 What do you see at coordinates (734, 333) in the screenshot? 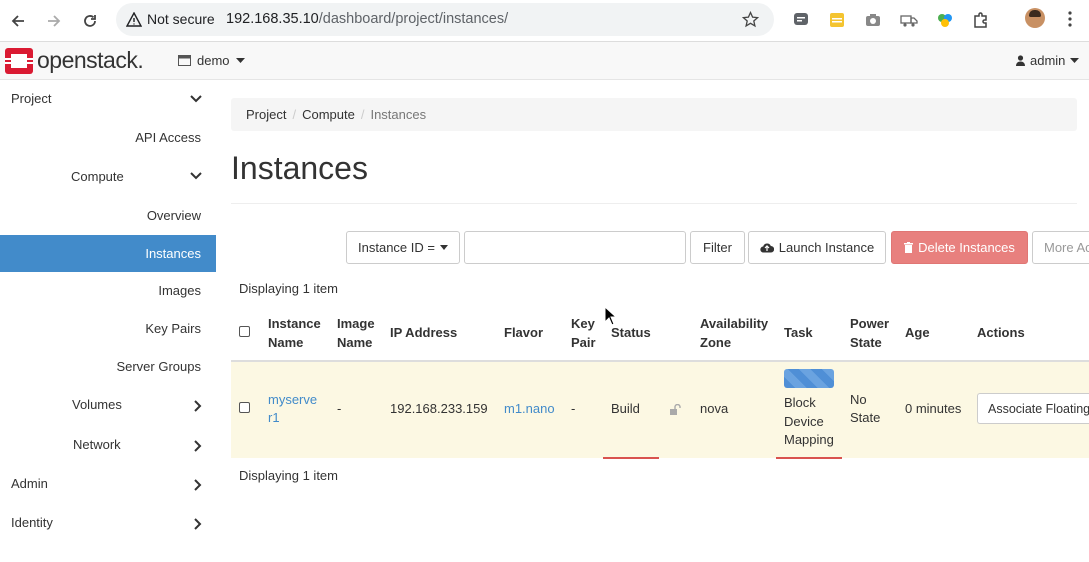
I see `header-availability-zone: Availability Zone` at bounding box center [734, 333].